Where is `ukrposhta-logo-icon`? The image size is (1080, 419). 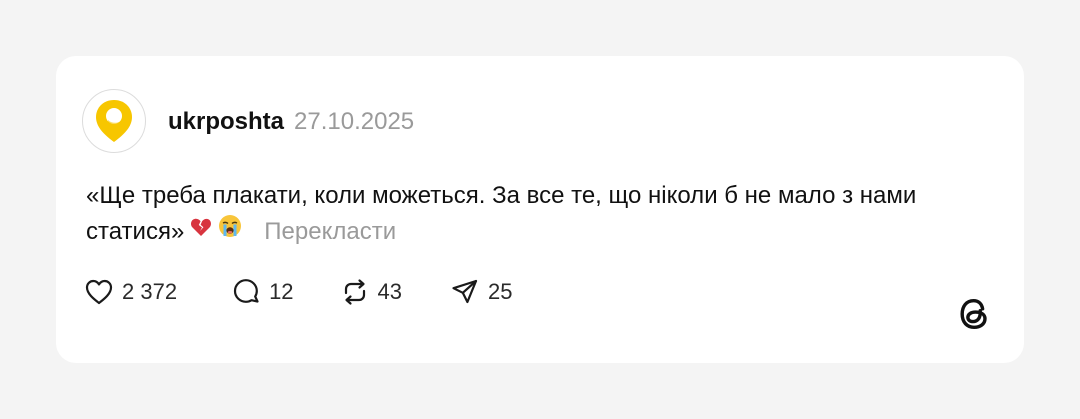
ukrposhta-logo-icon is located at coordinates (114, 121).